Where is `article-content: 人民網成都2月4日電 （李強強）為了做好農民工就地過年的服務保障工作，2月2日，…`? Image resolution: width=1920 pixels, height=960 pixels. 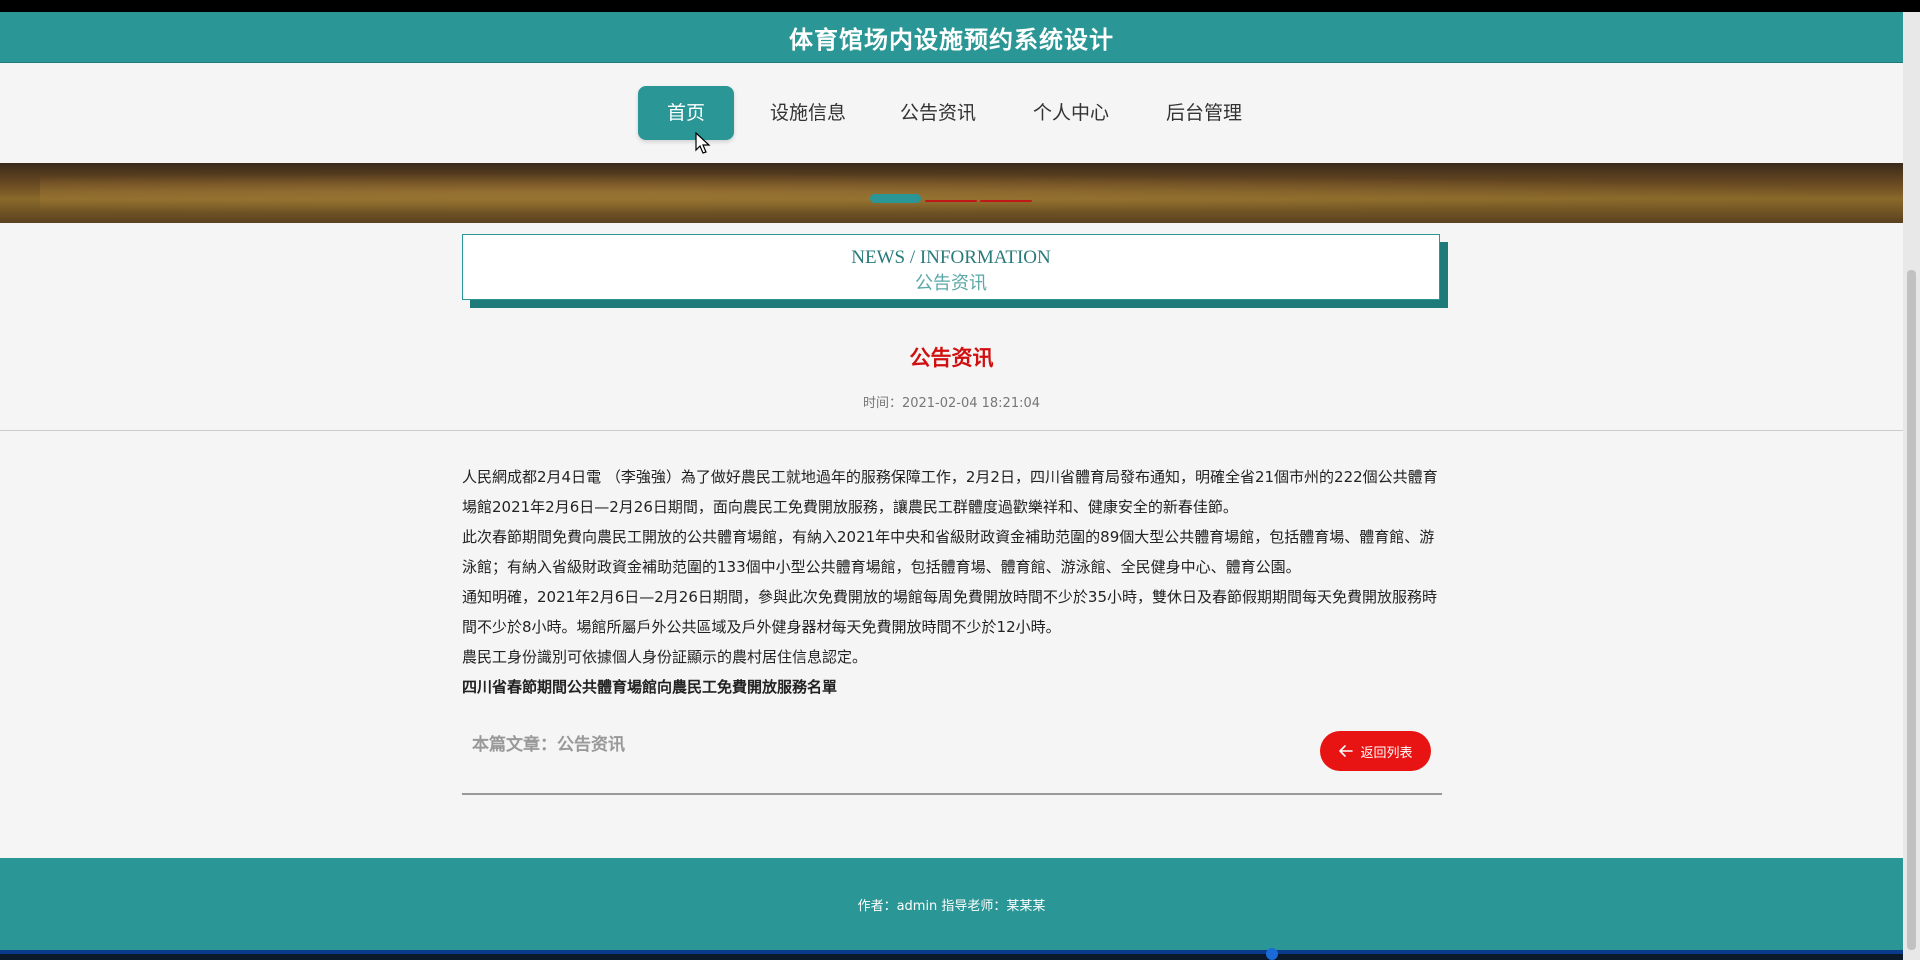
article-content: 人民網成都2月4日電 （李強強）為了做好農民工就地過年的服務保障工作，2月2日，… is located at coordinates (952, 582).